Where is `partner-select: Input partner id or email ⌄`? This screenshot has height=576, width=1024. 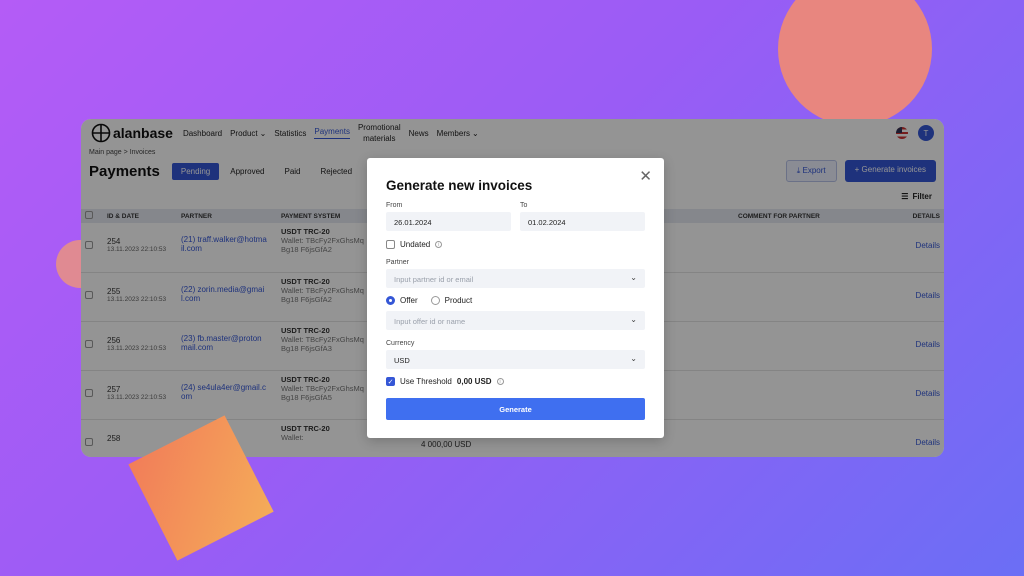 partner-select: Input partner id or email ⌄ is located at coordinates (515, 278).